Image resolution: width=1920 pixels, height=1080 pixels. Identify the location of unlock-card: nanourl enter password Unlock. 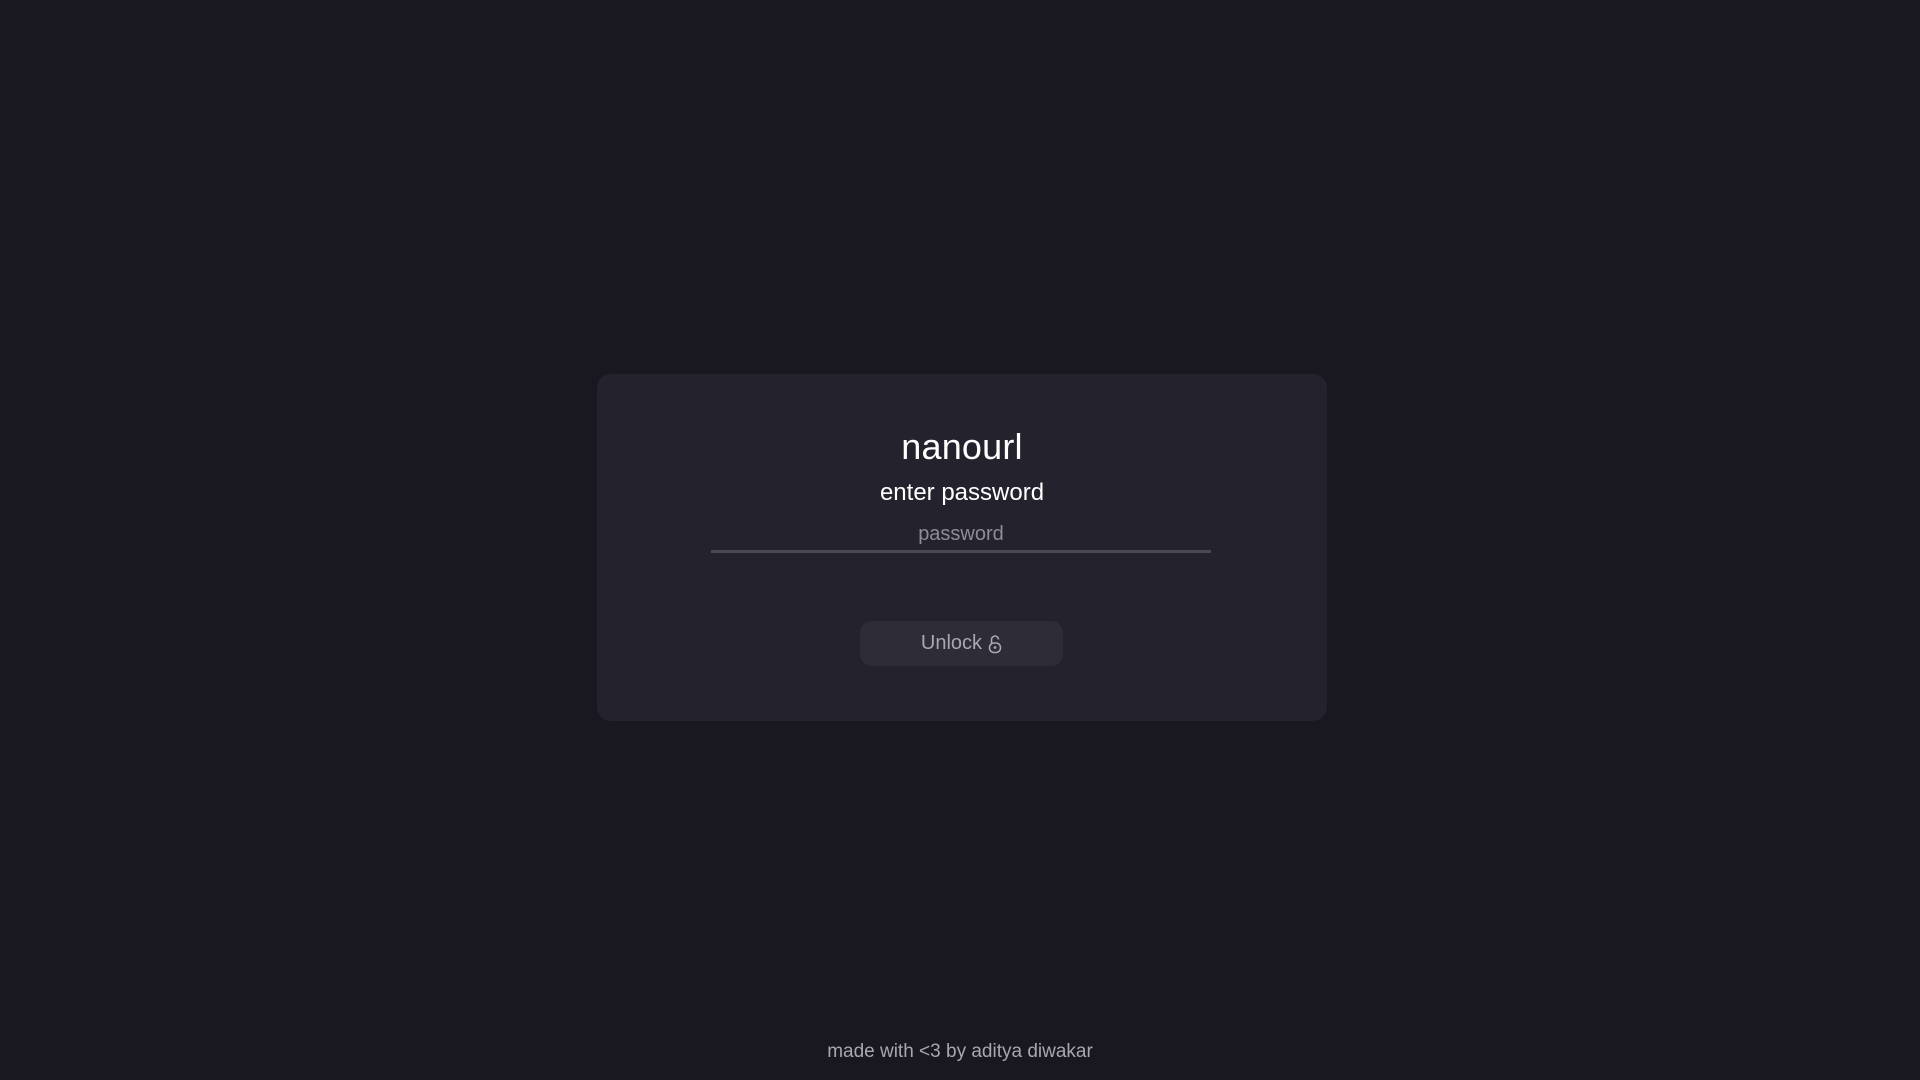
(962, 547).